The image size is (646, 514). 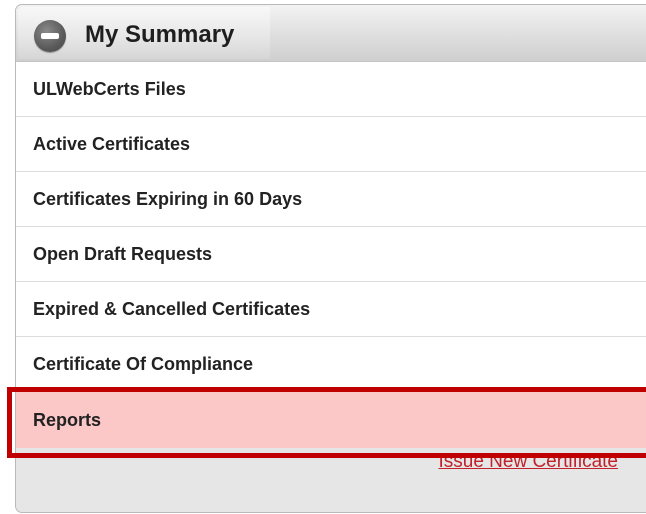 What do you see at coordinates (50, 36) in the screenshot?
I see `minus-circle-icon` at bounding box center [50, 36].